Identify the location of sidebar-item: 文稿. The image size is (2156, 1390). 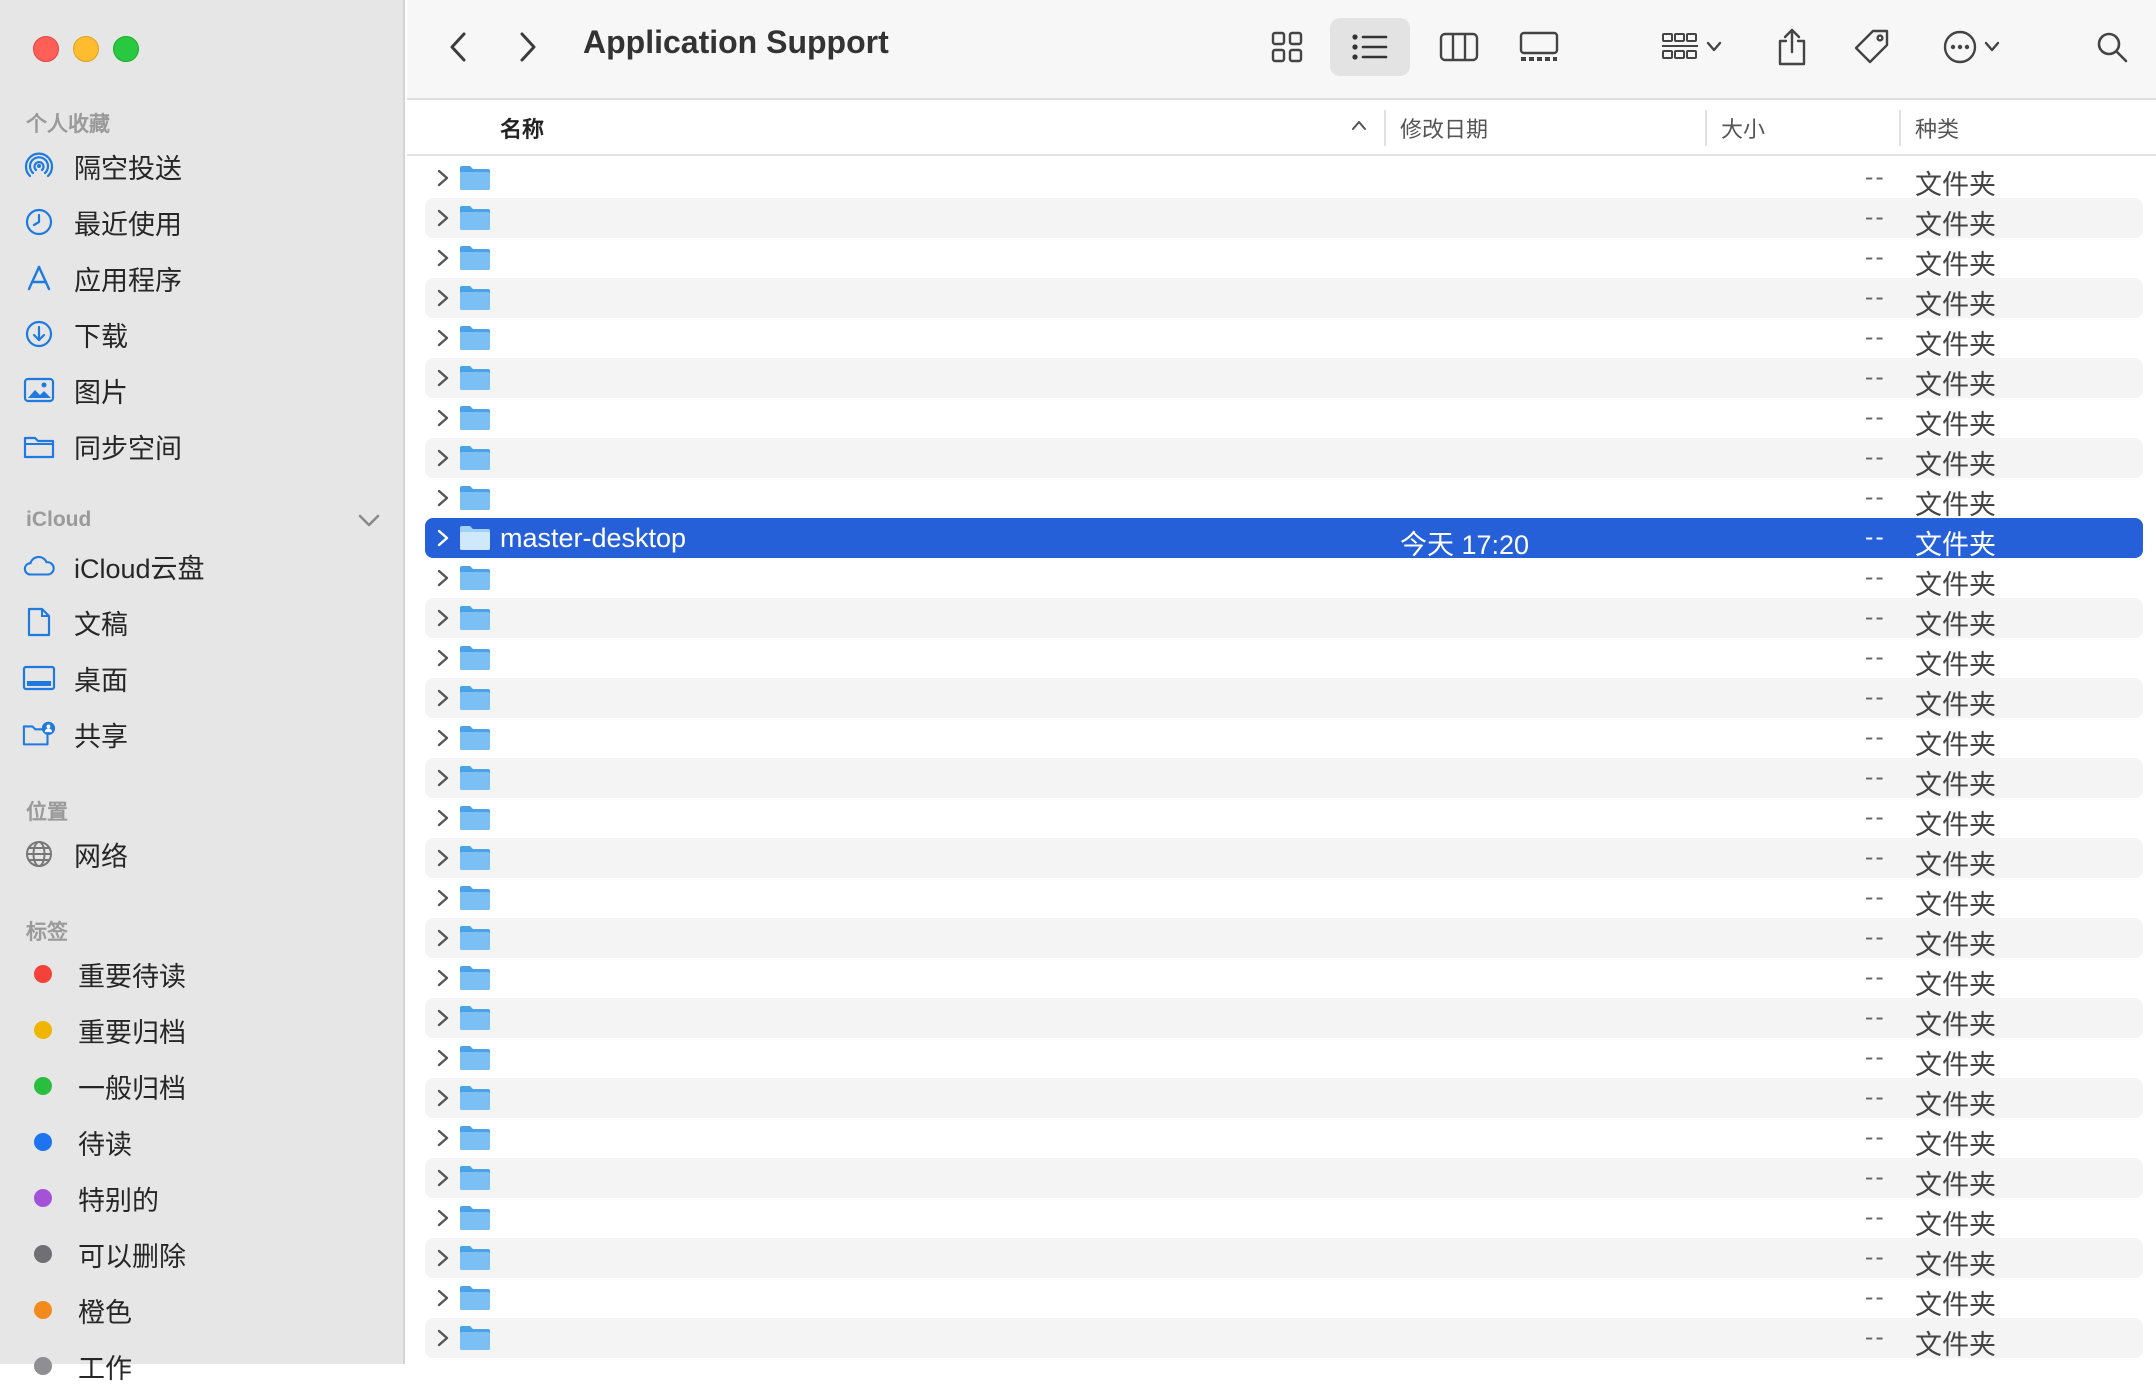
(207, 622).